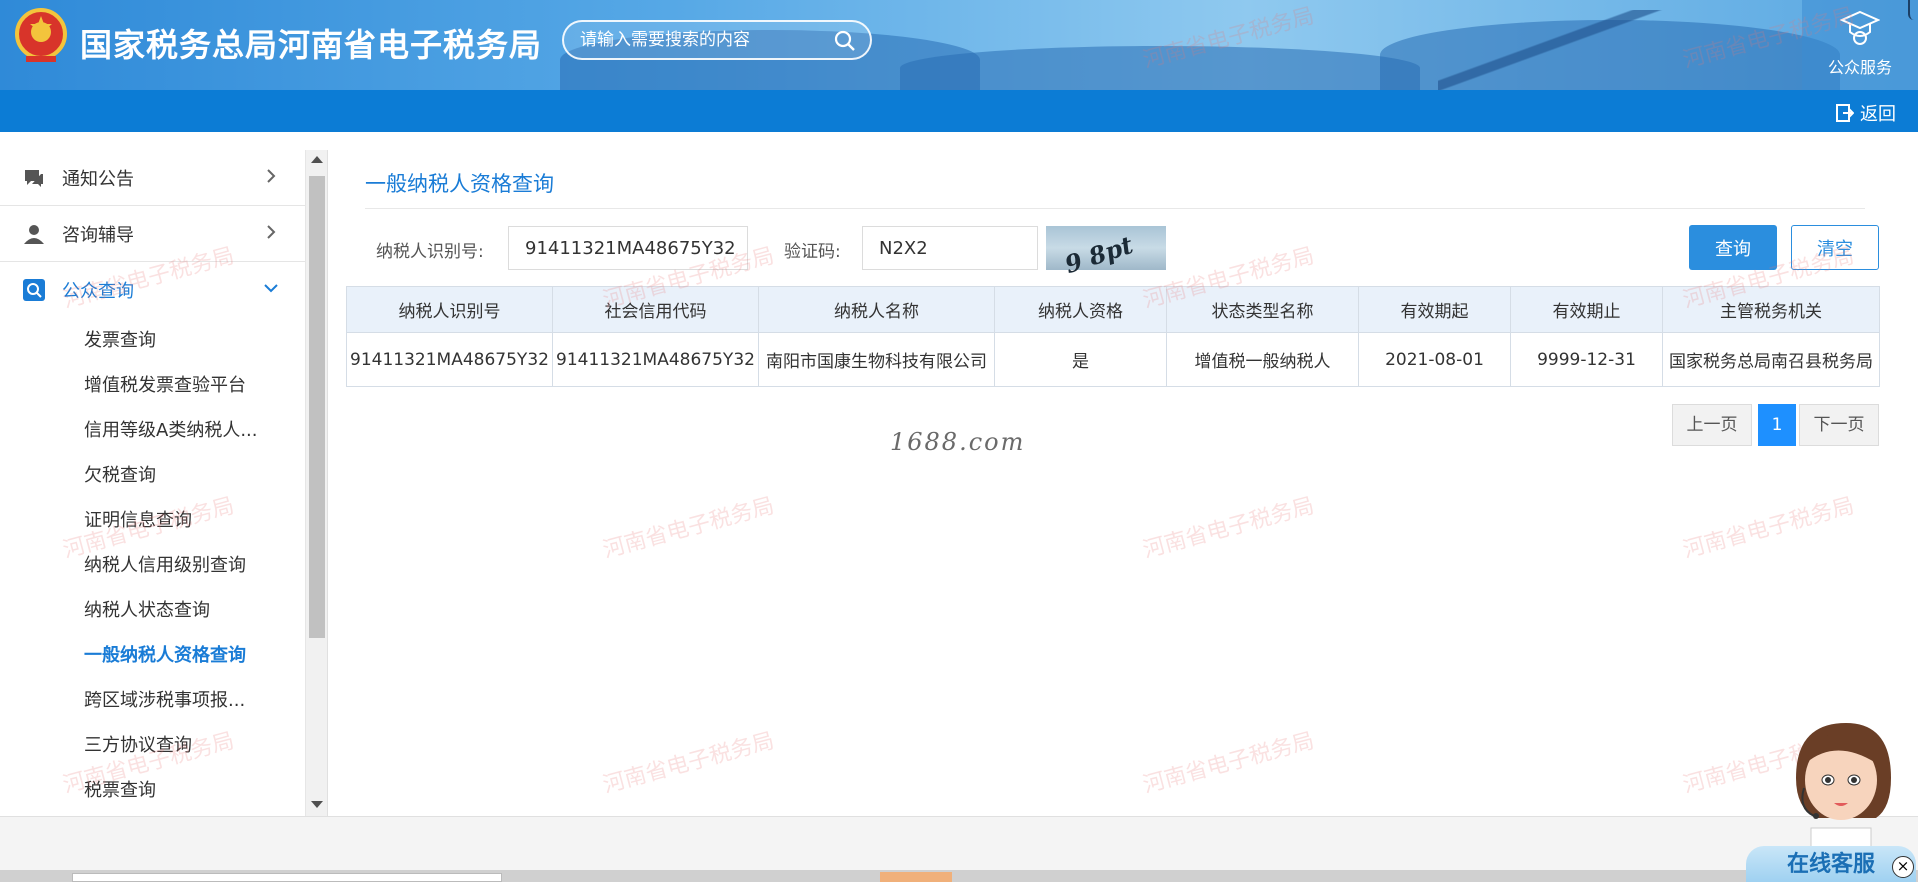 The image size is (1918, 882). I want to click on sidebar-subitem-vat-invoice-check: 增值税发票查验平台, so click(152, 385).